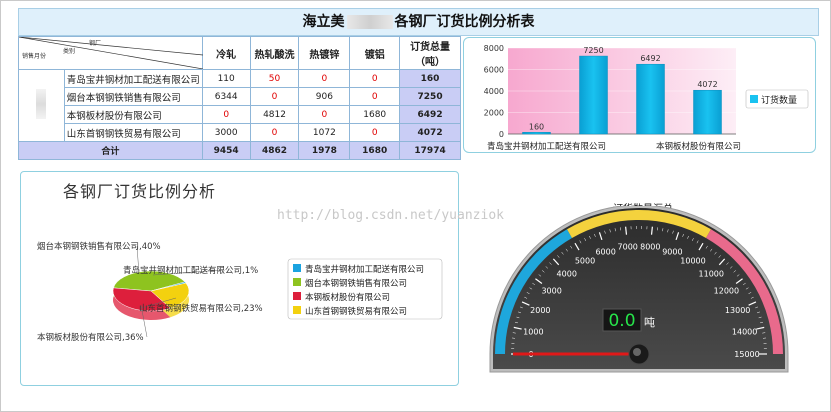 Image resolution: width=831 pixels, height=412 pixels. Describe the element at coordinates (744, 332) in the screenshot. I see `gauge-tick-label: 14000` at that location.